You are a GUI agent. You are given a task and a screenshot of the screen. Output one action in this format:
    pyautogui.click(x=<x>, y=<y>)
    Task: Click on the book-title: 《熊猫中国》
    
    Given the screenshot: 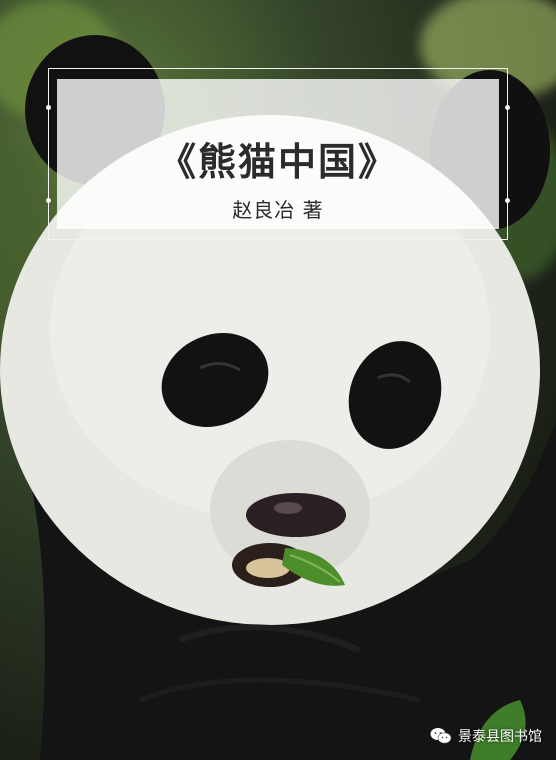 What is the action you would take?
    pyautogui.click(x=277, y=162)
    